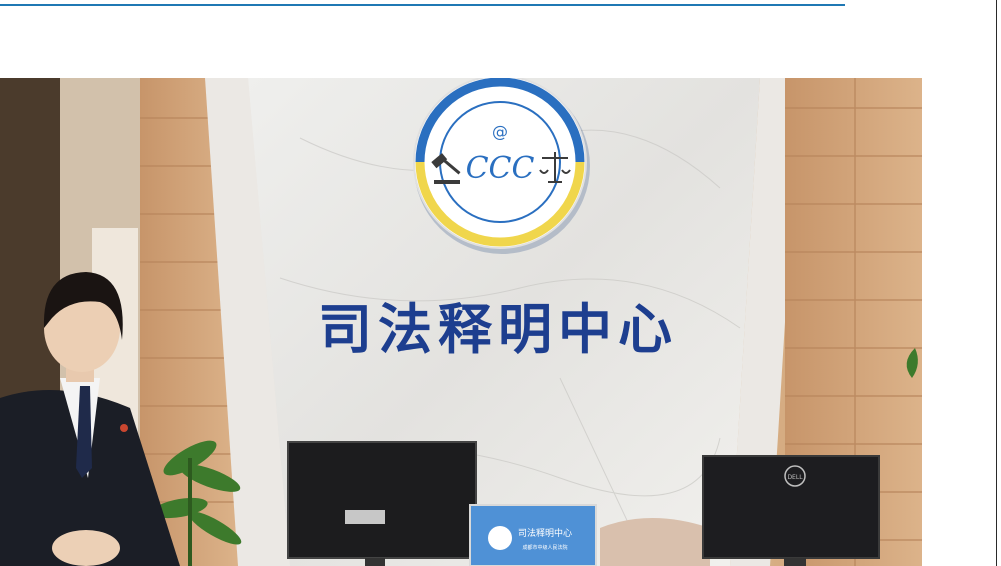 The image size is (1001, 566). I want to click on monitor-brand: DELL, so click(795, 477).